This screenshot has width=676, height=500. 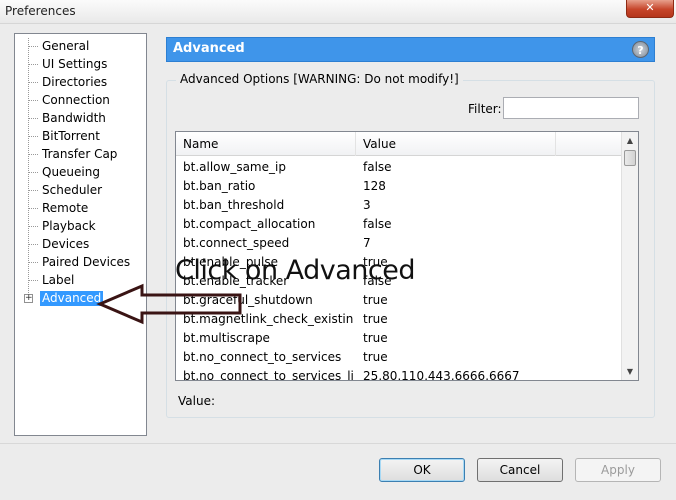 I want to click on ok-button: OK, so click(x=422, y=470).